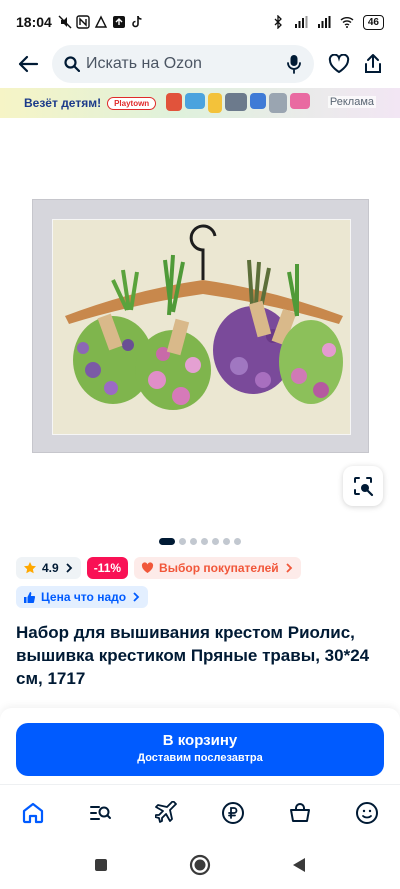 The image size is (400, 889). I want to click on share-icon, so click(373, 63).